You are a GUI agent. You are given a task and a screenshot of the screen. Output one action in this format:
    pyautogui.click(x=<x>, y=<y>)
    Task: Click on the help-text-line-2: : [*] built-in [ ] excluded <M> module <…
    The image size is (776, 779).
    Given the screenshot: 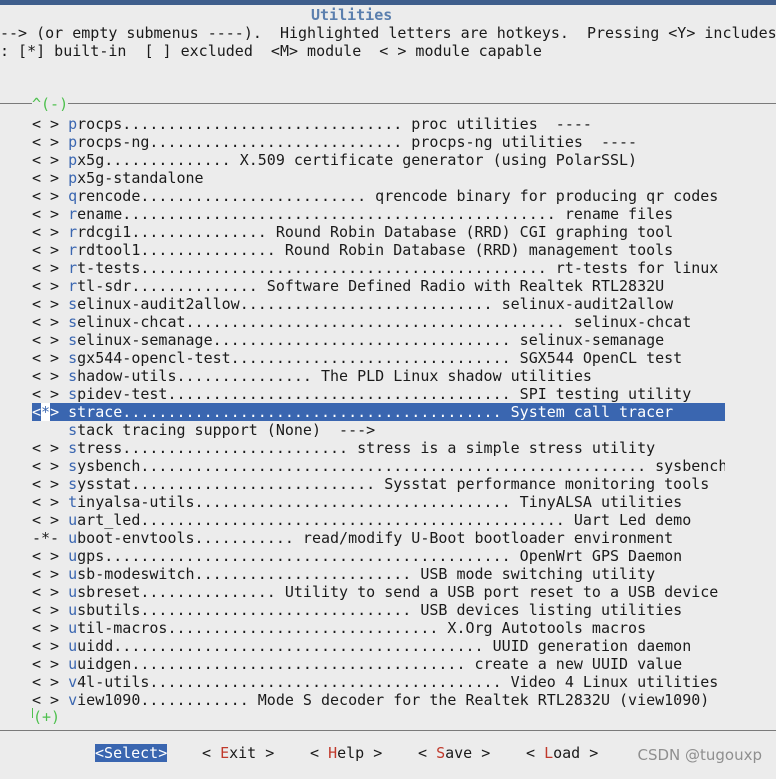 What is the action you would take?
    pyautogui.click(x=271, y=51)
    